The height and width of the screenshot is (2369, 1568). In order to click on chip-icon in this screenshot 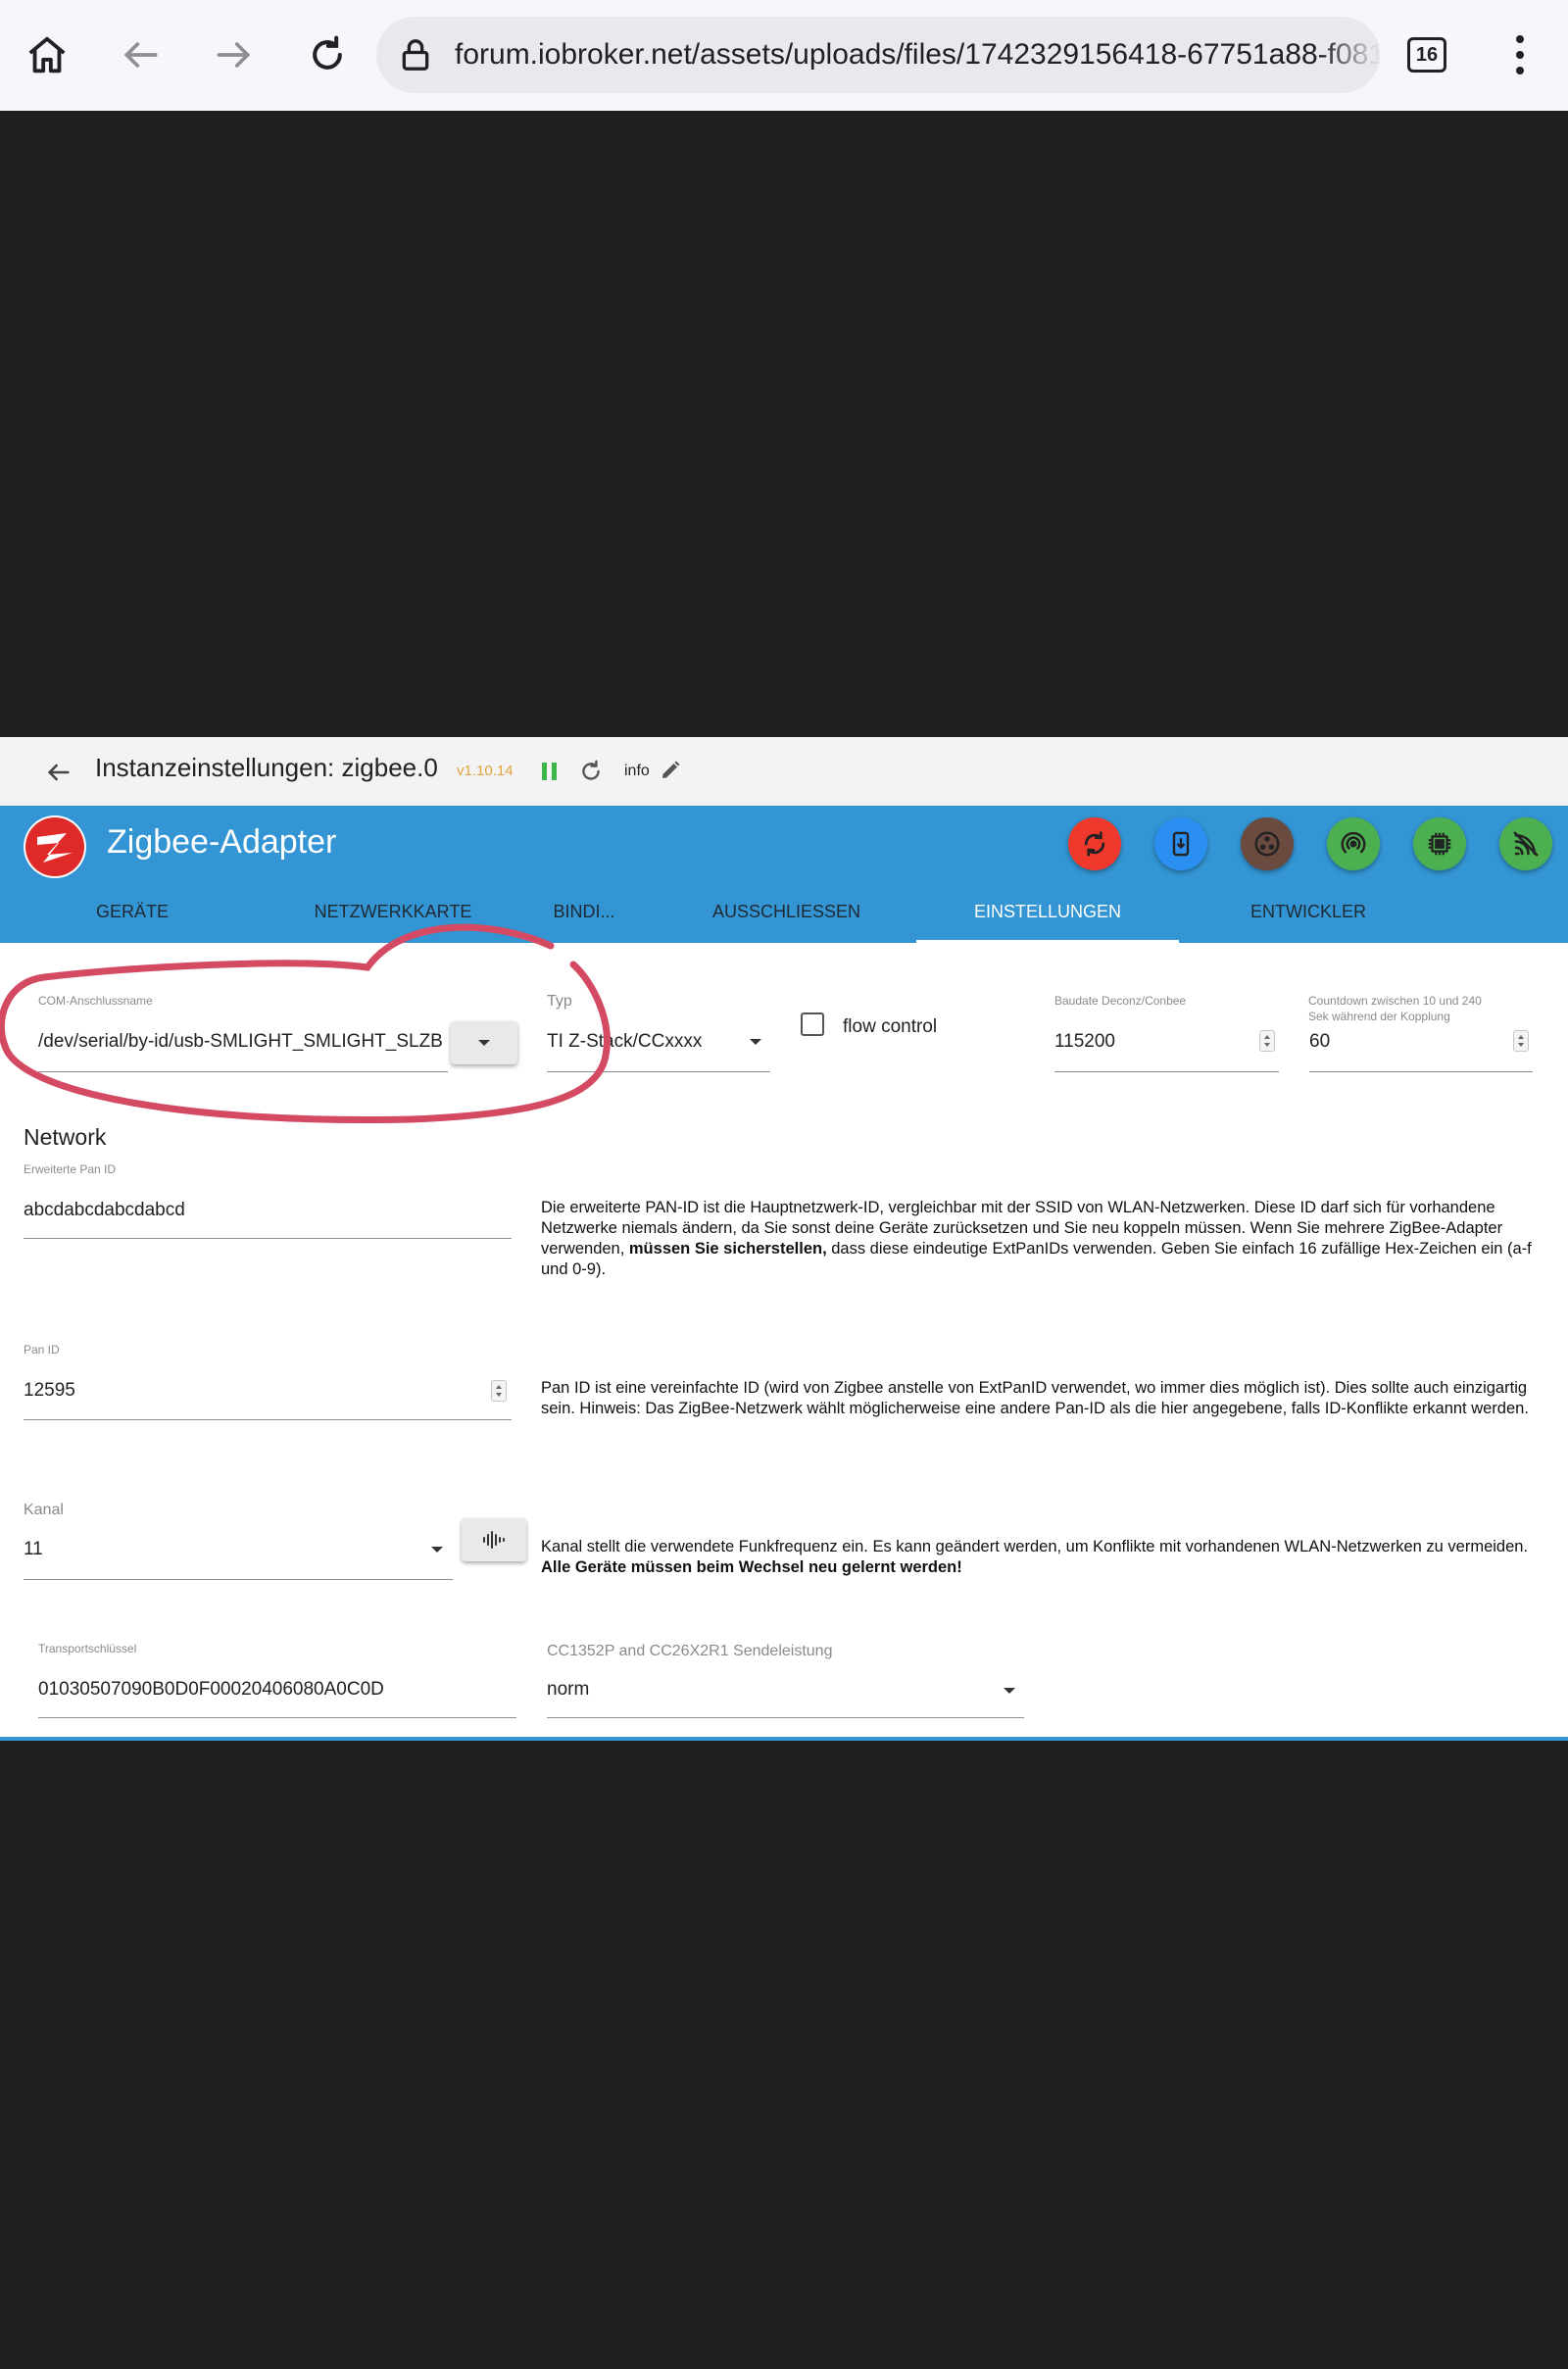, I will do `click(1439, 843)`.